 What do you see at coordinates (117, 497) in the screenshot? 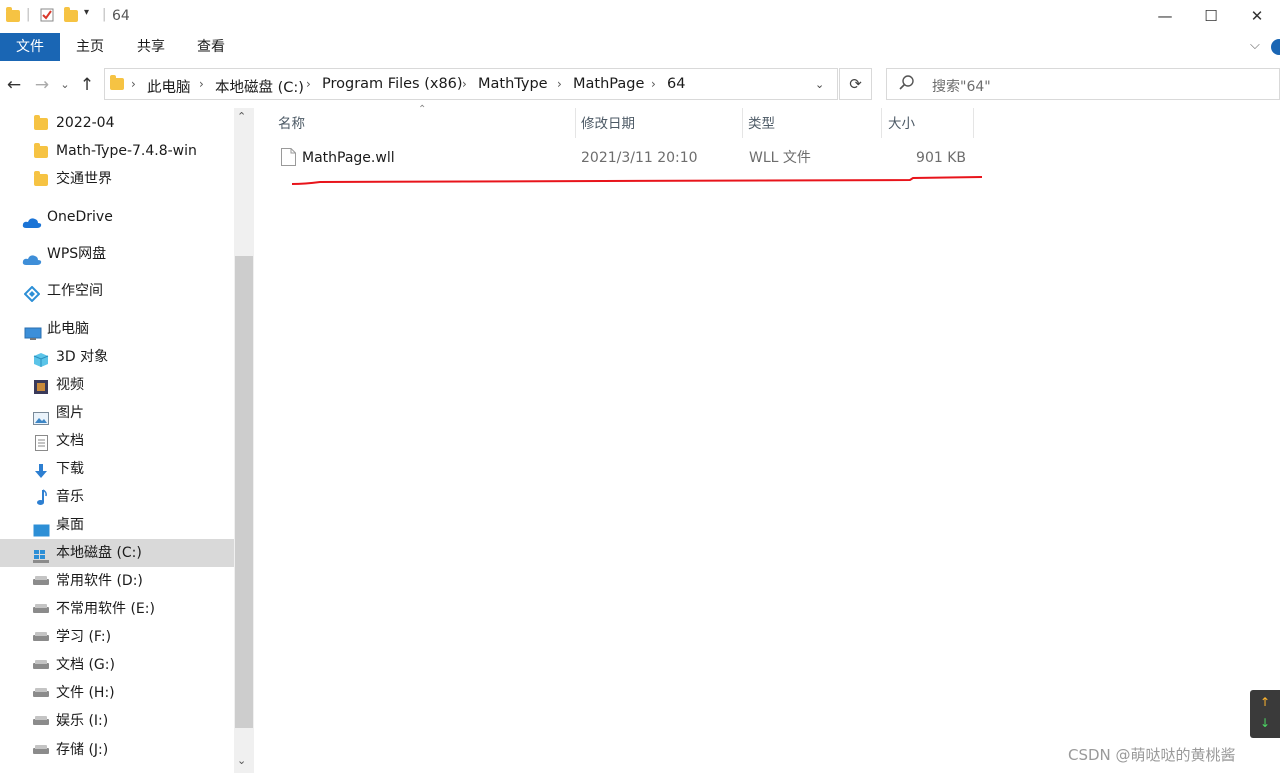
I see `sidebar-item-music: 音乐` at bounding box center [117, 497].